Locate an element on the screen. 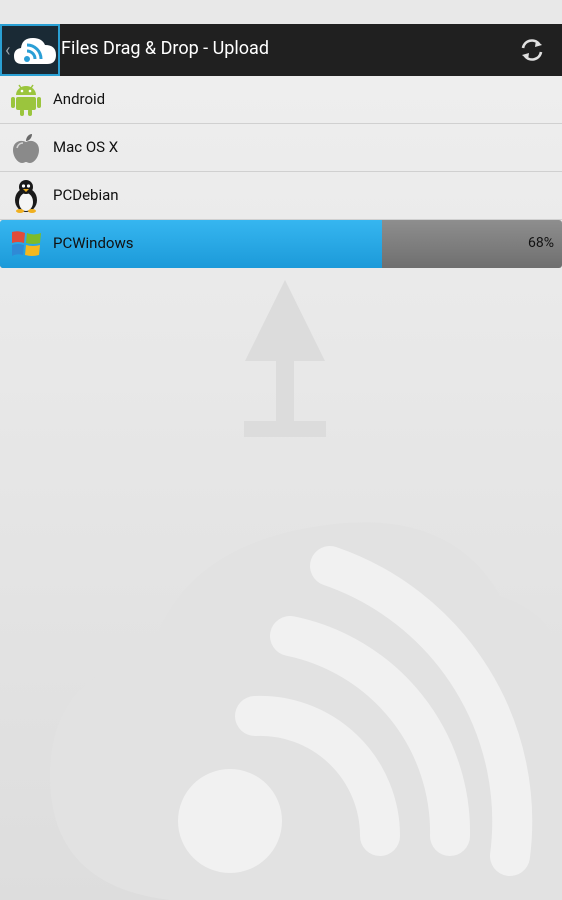 The height and width of the screenshot is (900, 562). apple-icon is located at coordinates (26, 148).